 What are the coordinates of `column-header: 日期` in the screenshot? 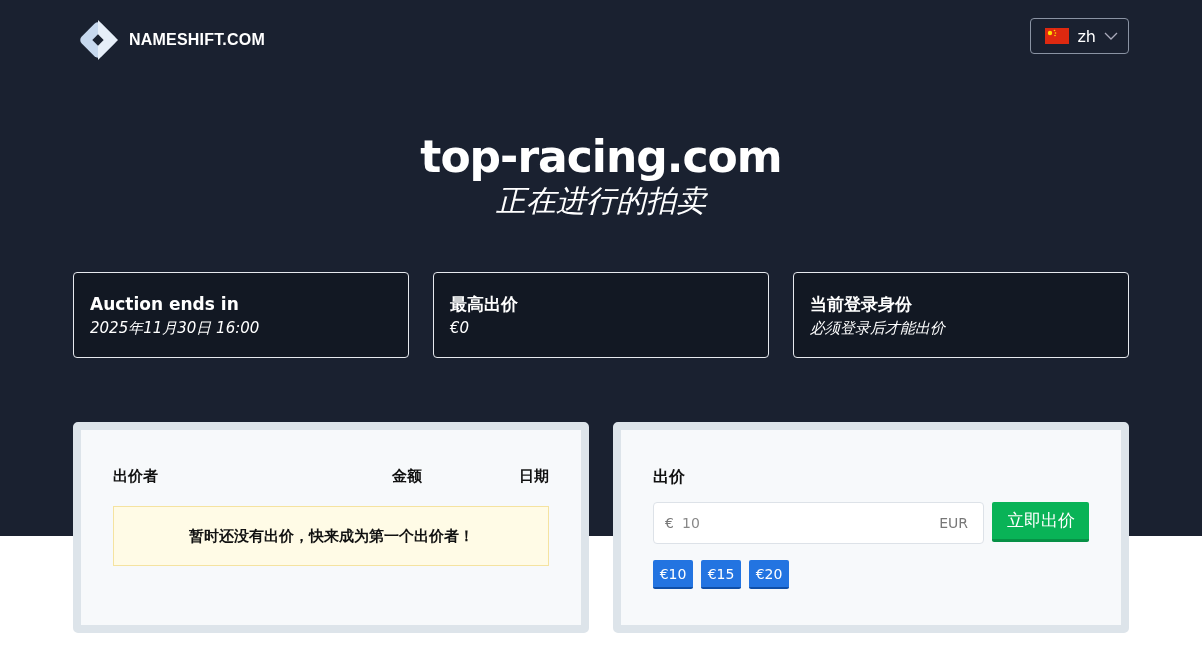 It's located at (534, 476).